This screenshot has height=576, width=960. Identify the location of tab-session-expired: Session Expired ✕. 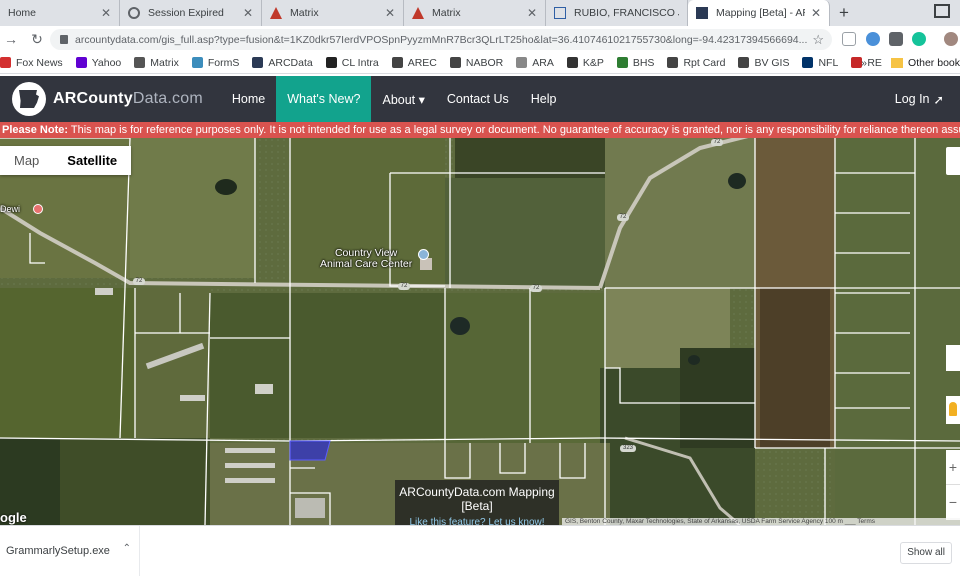
(191, 13).